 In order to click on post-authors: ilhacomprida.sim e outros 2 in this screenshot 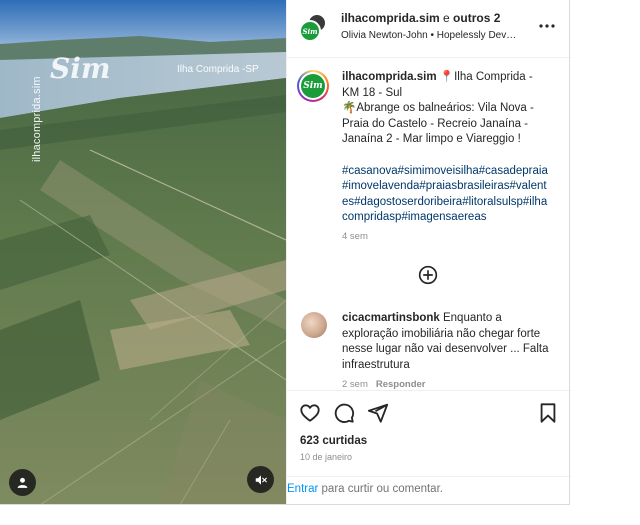, I will do `click(420, 18)`.